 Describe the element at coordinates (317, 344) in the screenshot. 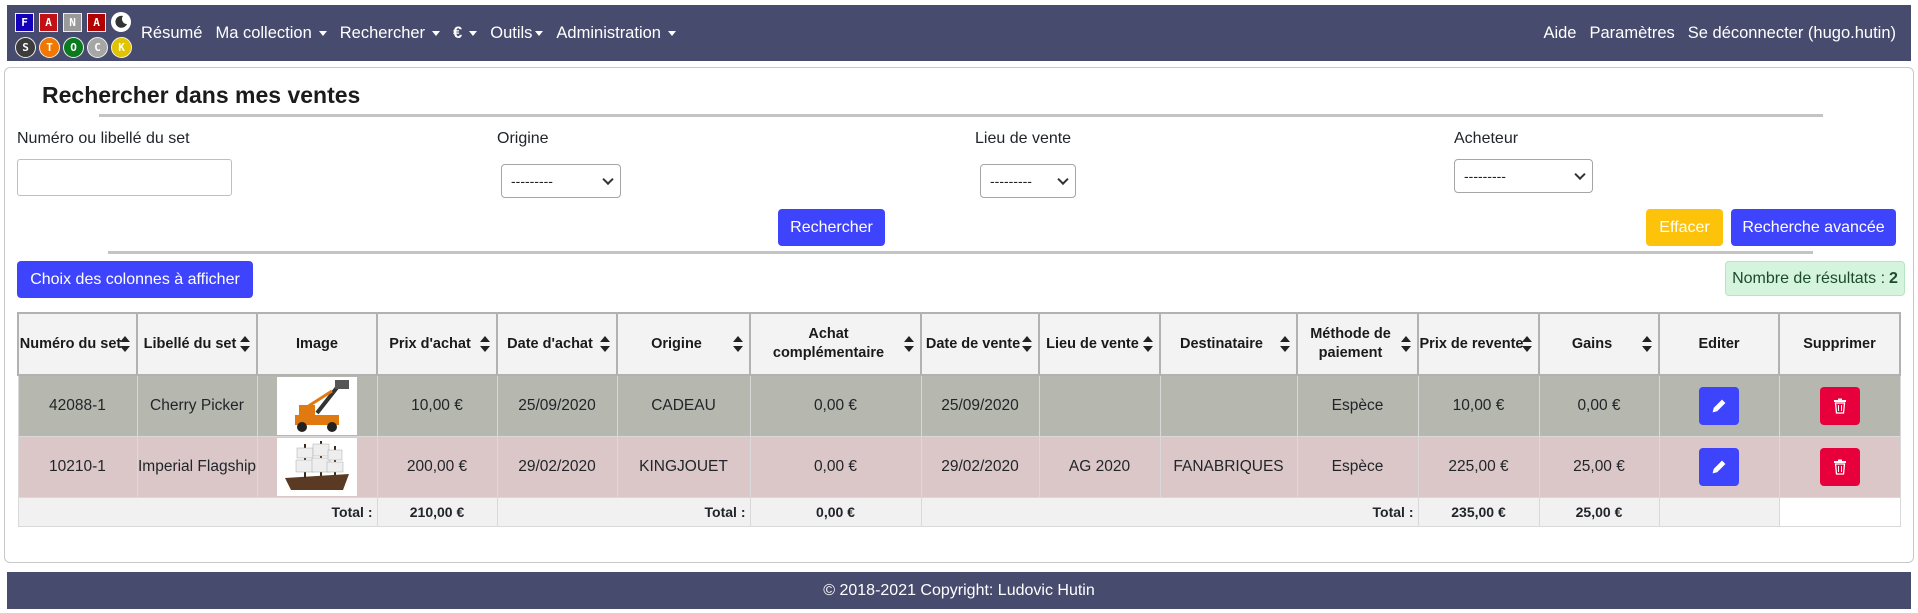

I see `th-image: Image` at that location.